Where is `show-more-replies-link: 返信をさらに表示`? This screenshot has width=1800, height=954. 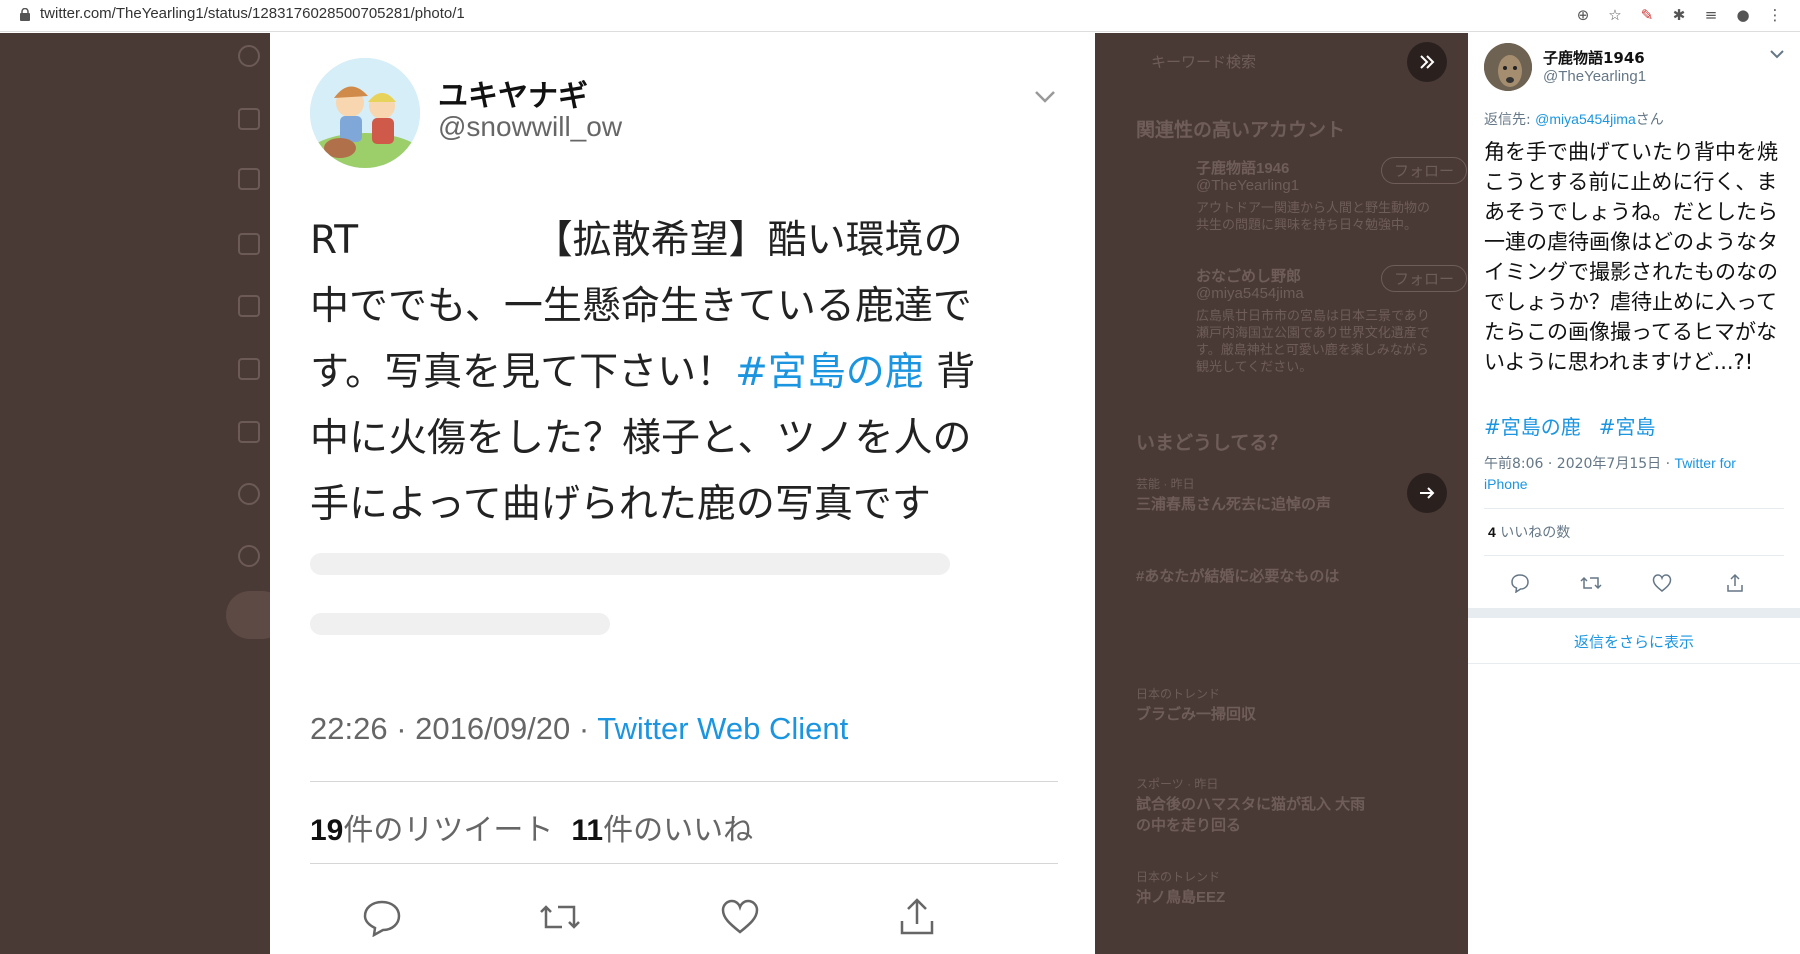
show-more-replies-link: 返信をさらに表示 is located at coordinates (1634, 641).